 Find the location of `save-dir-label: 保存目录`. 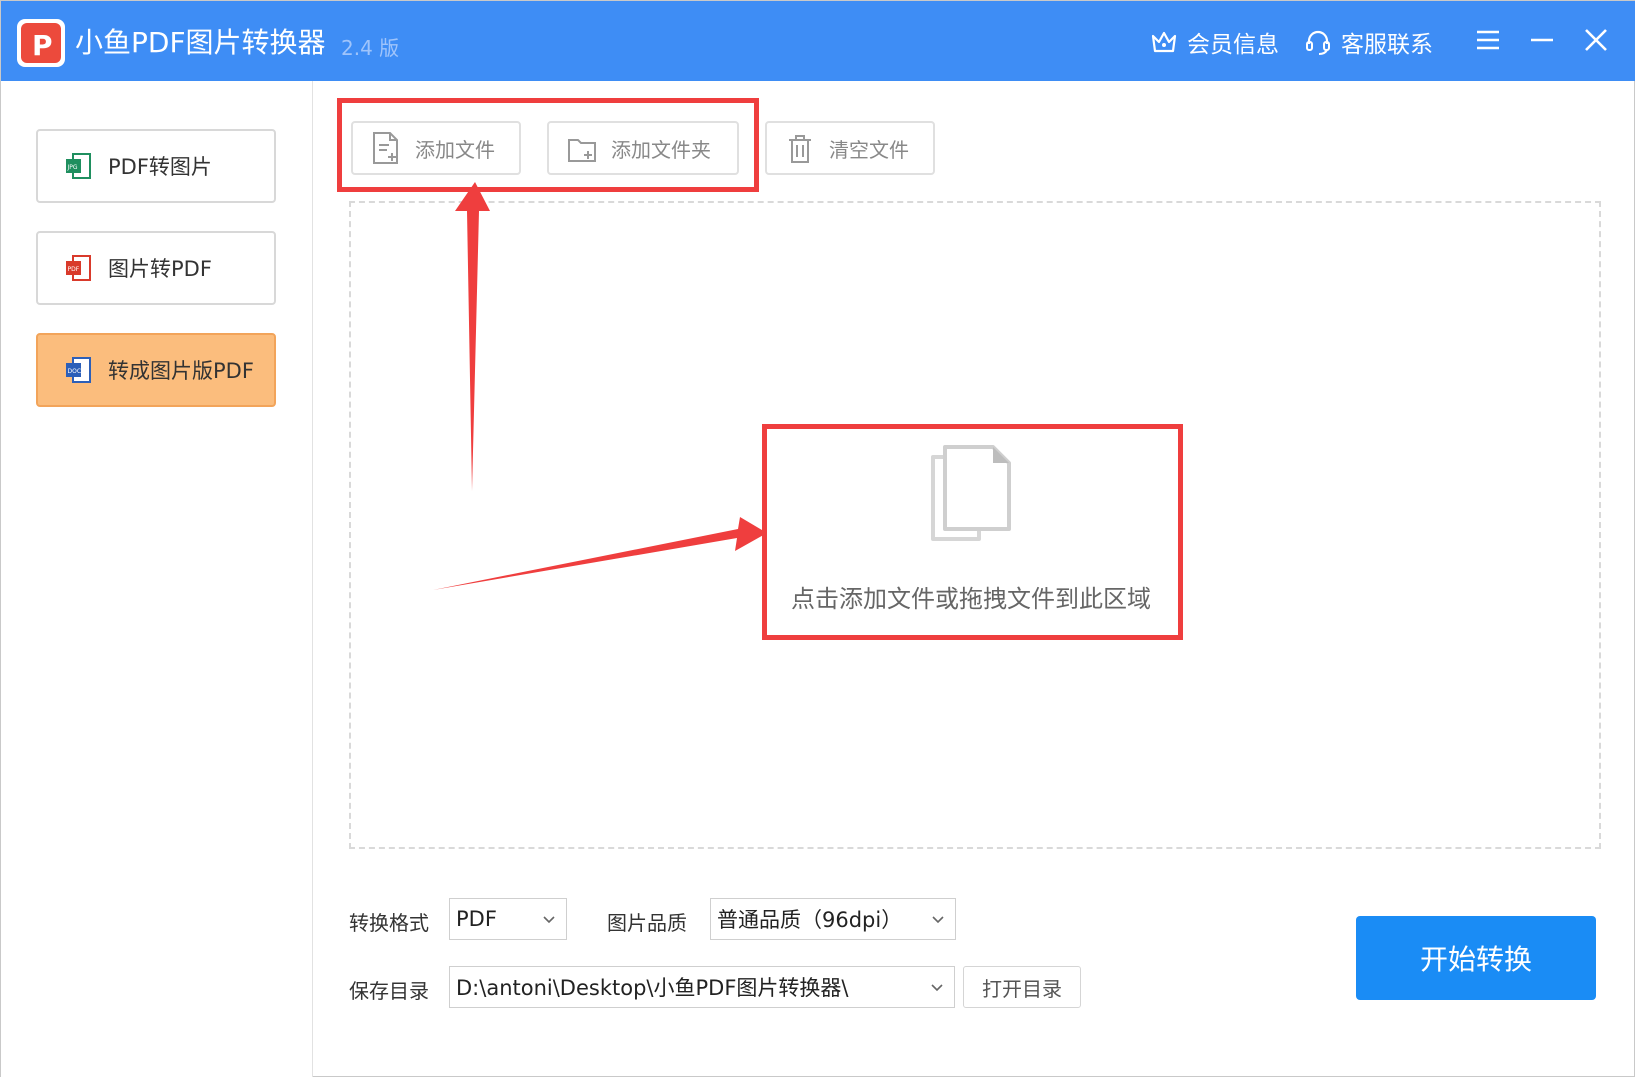

save-dir-label: 保存目录 is located at coordinates (389, 991).